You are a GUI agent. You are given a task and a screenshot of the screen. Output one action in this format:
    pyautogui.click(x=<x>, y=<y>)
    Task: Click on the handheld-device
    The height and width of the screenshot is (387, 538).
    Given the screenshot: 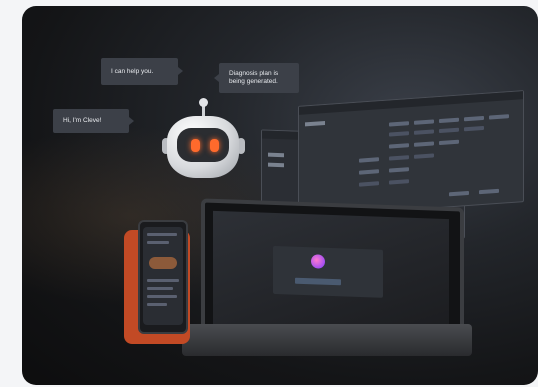 What is the action you would take?
    pyautogui.click(x=163, y=277)
    